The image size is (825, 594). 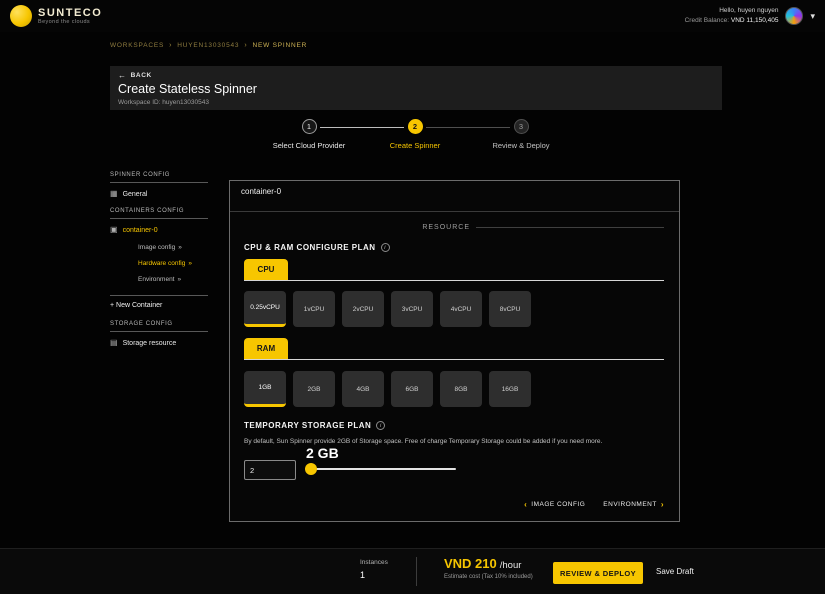 What do you see at coordinates (159, 302) in the screenshot?
I see `new-container-button: + New Container` at bounding box center [159, 302].